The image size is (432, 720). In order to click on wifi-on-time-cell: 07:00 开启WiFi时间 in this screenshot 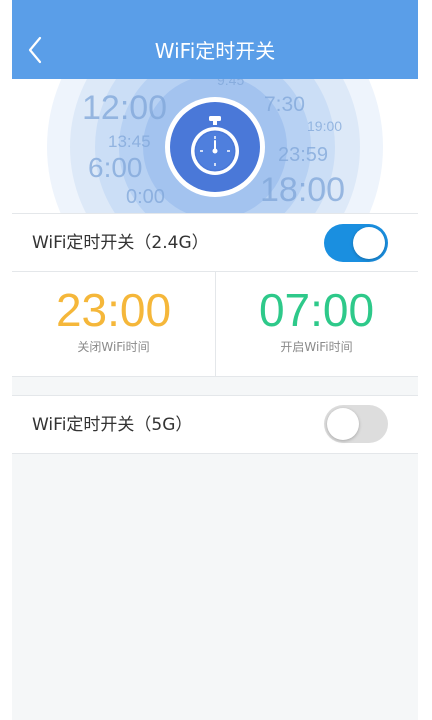, I will do `click(316, 324)`.